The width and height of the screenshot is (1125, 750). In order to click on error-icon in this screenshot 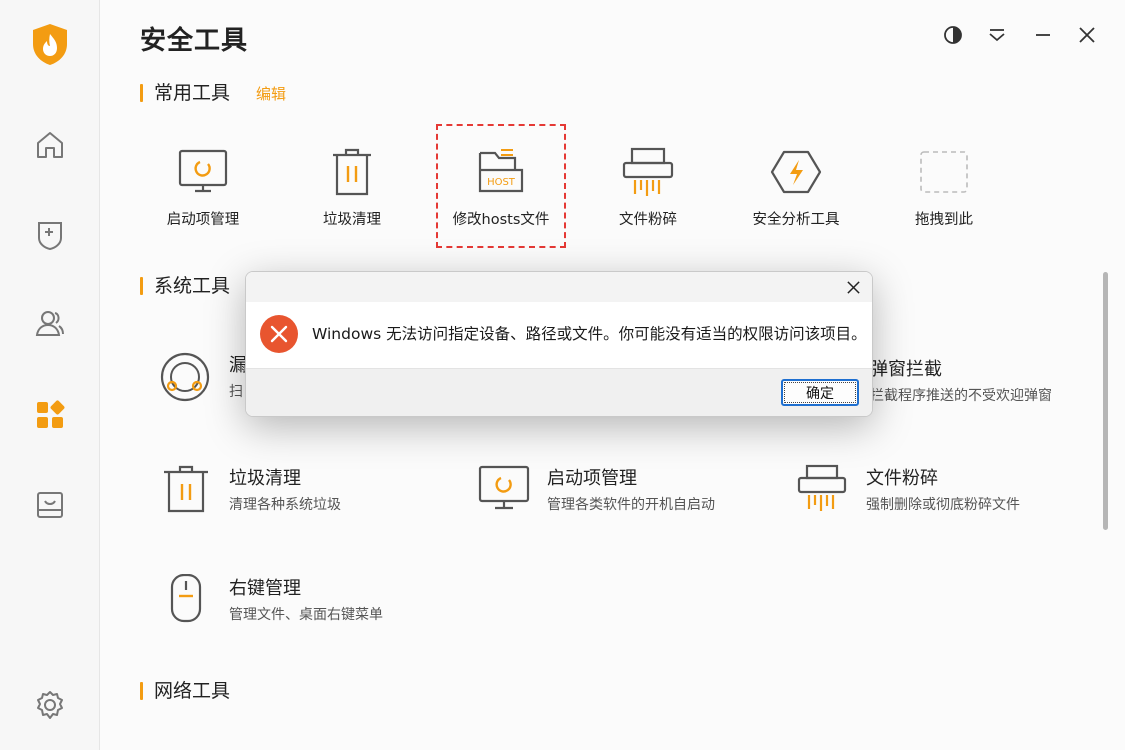, I will do `click(279, 334)`.